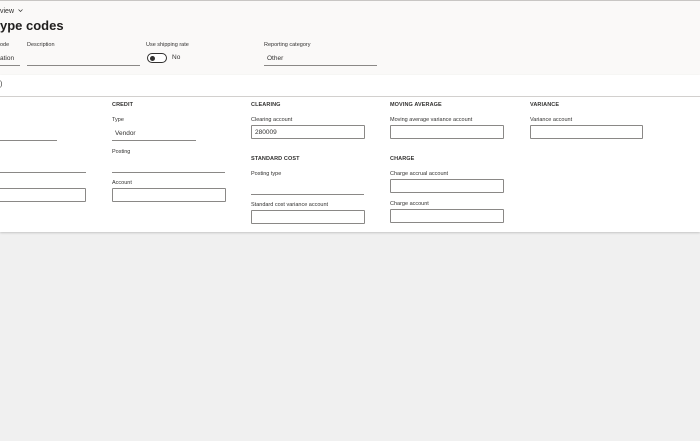 This screenshot has width=700, height=441. I want to click on reporting-category-value: Other, so click(275, 58).